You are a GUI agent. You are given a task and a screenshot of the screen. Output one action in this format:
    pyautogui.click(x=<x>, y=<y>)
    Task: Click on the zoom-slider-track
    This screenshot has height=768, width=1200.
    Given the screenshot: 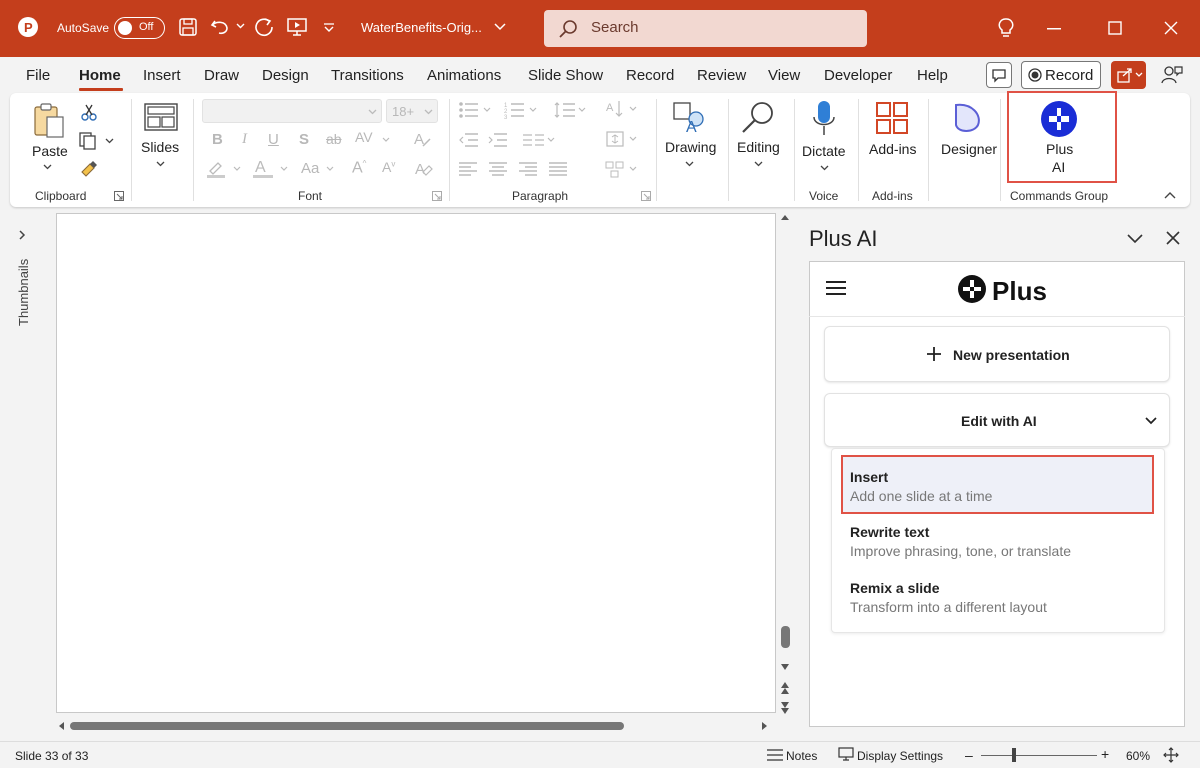 What is the action you would take?
    pyautogui.click(x=1039, y=755)
    